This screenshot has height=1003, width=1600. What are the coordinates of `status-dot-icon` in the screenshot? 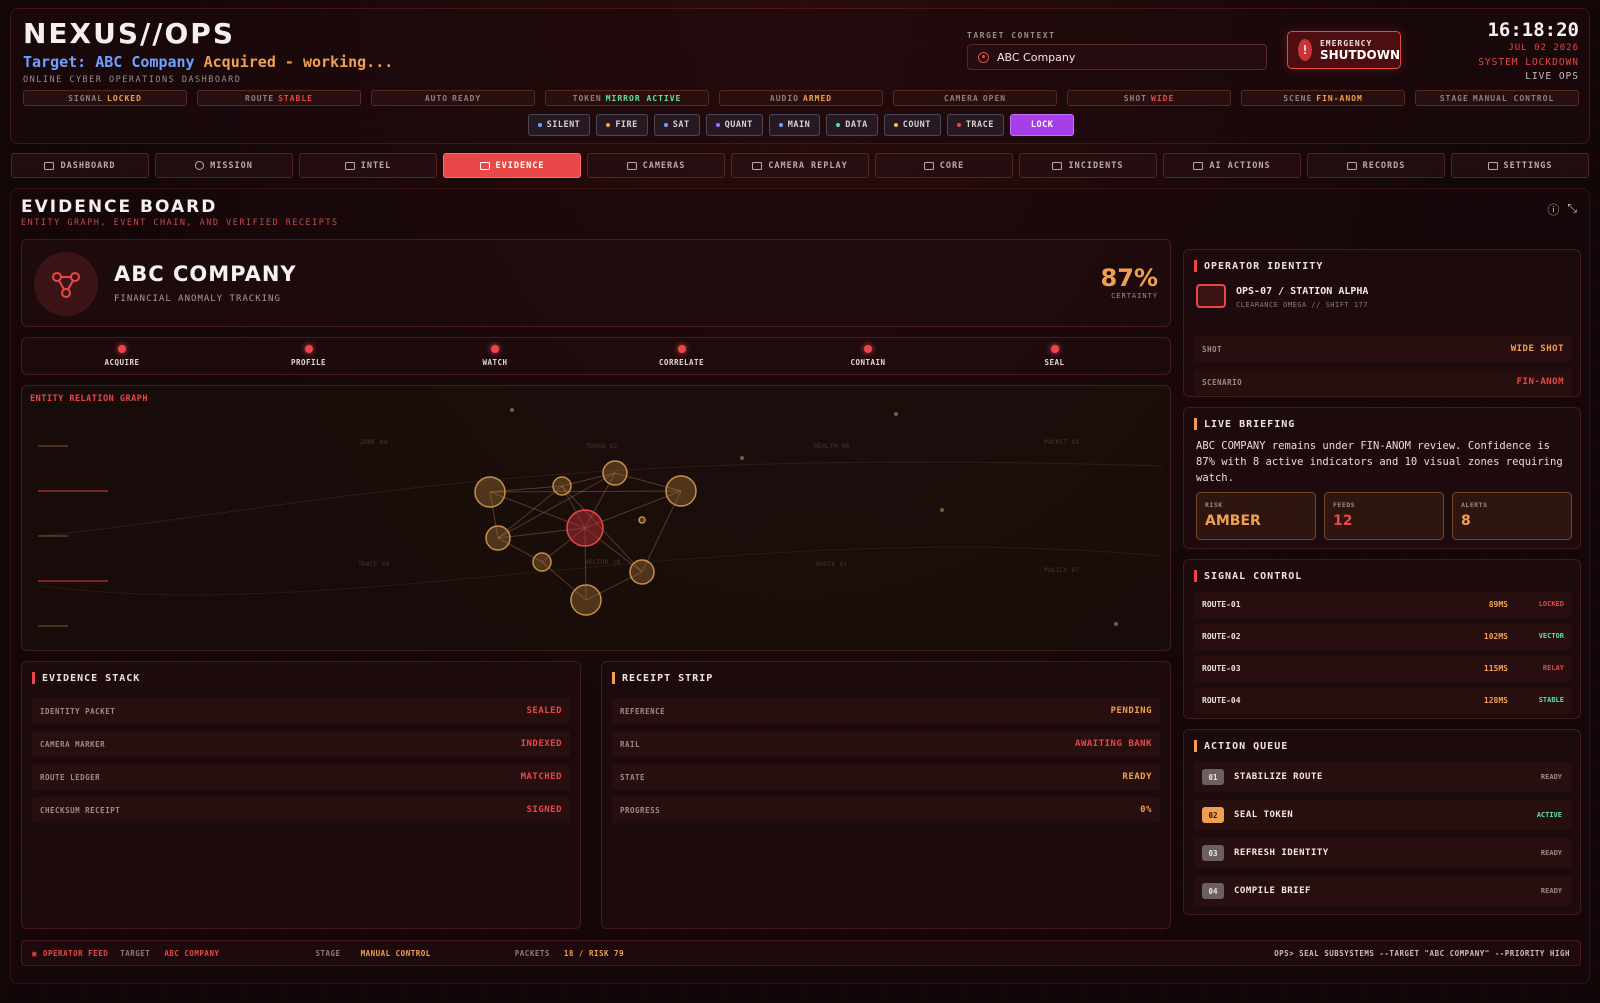 It's located at (539, 125).